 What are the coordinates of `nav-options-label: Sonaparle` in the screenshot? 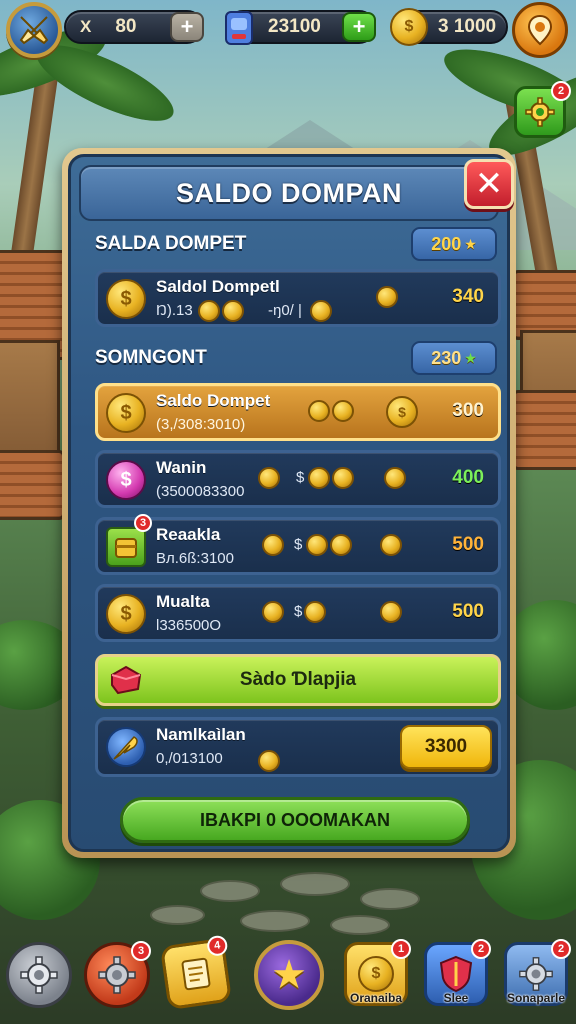 It's located at (536, 998).